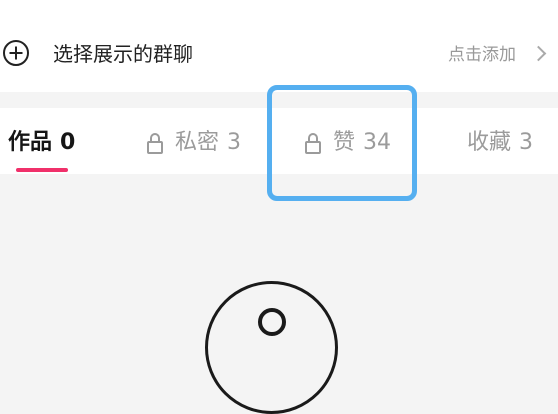 This screenshot has width=558, height=414. I want to click on tab-likes-count: 34, so click(377, 142).